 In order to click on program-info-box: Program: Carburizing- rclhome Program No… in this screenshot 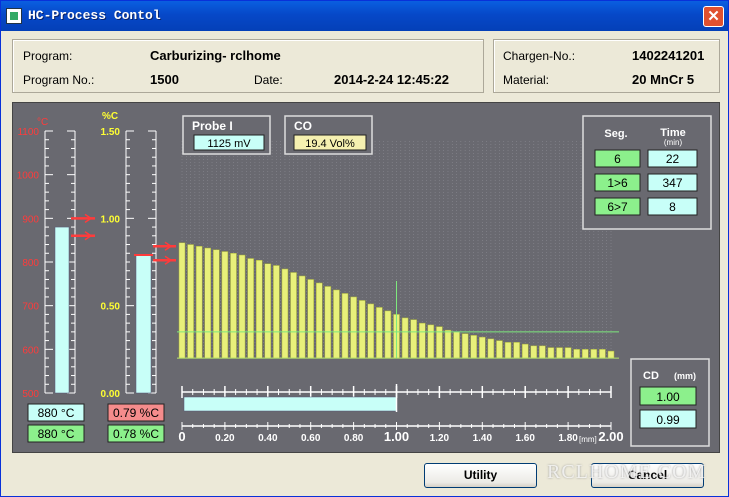, I will do `click(248, 66)`.